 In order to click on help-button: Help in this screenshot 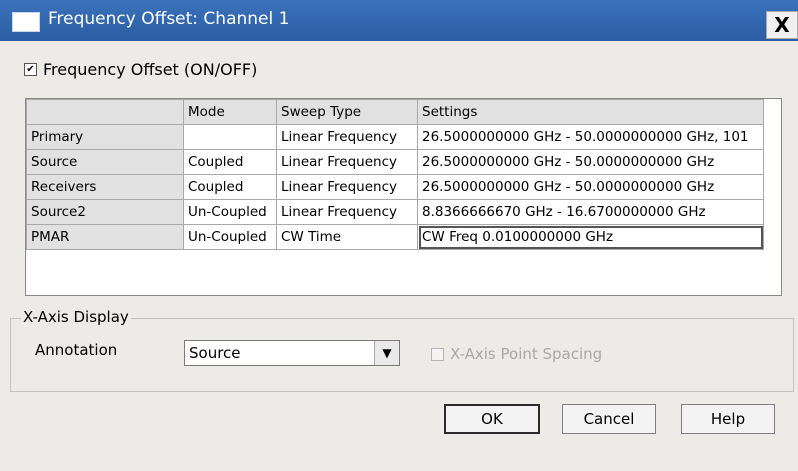, I will do `click(728, 419)`.